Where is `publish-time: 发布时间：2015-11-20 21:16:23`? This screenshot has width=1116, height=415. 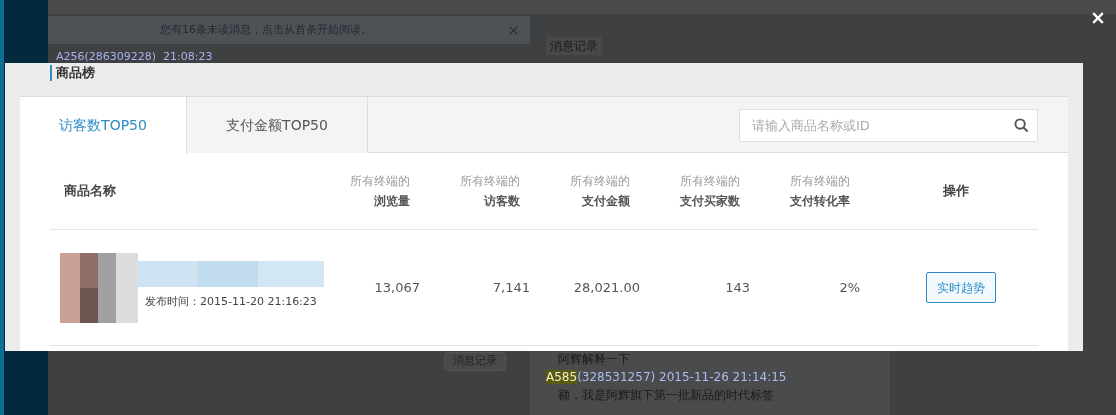
publish-time: 发布时间：2015-11-20 21:16:23 is located at coordinates (231, 301).